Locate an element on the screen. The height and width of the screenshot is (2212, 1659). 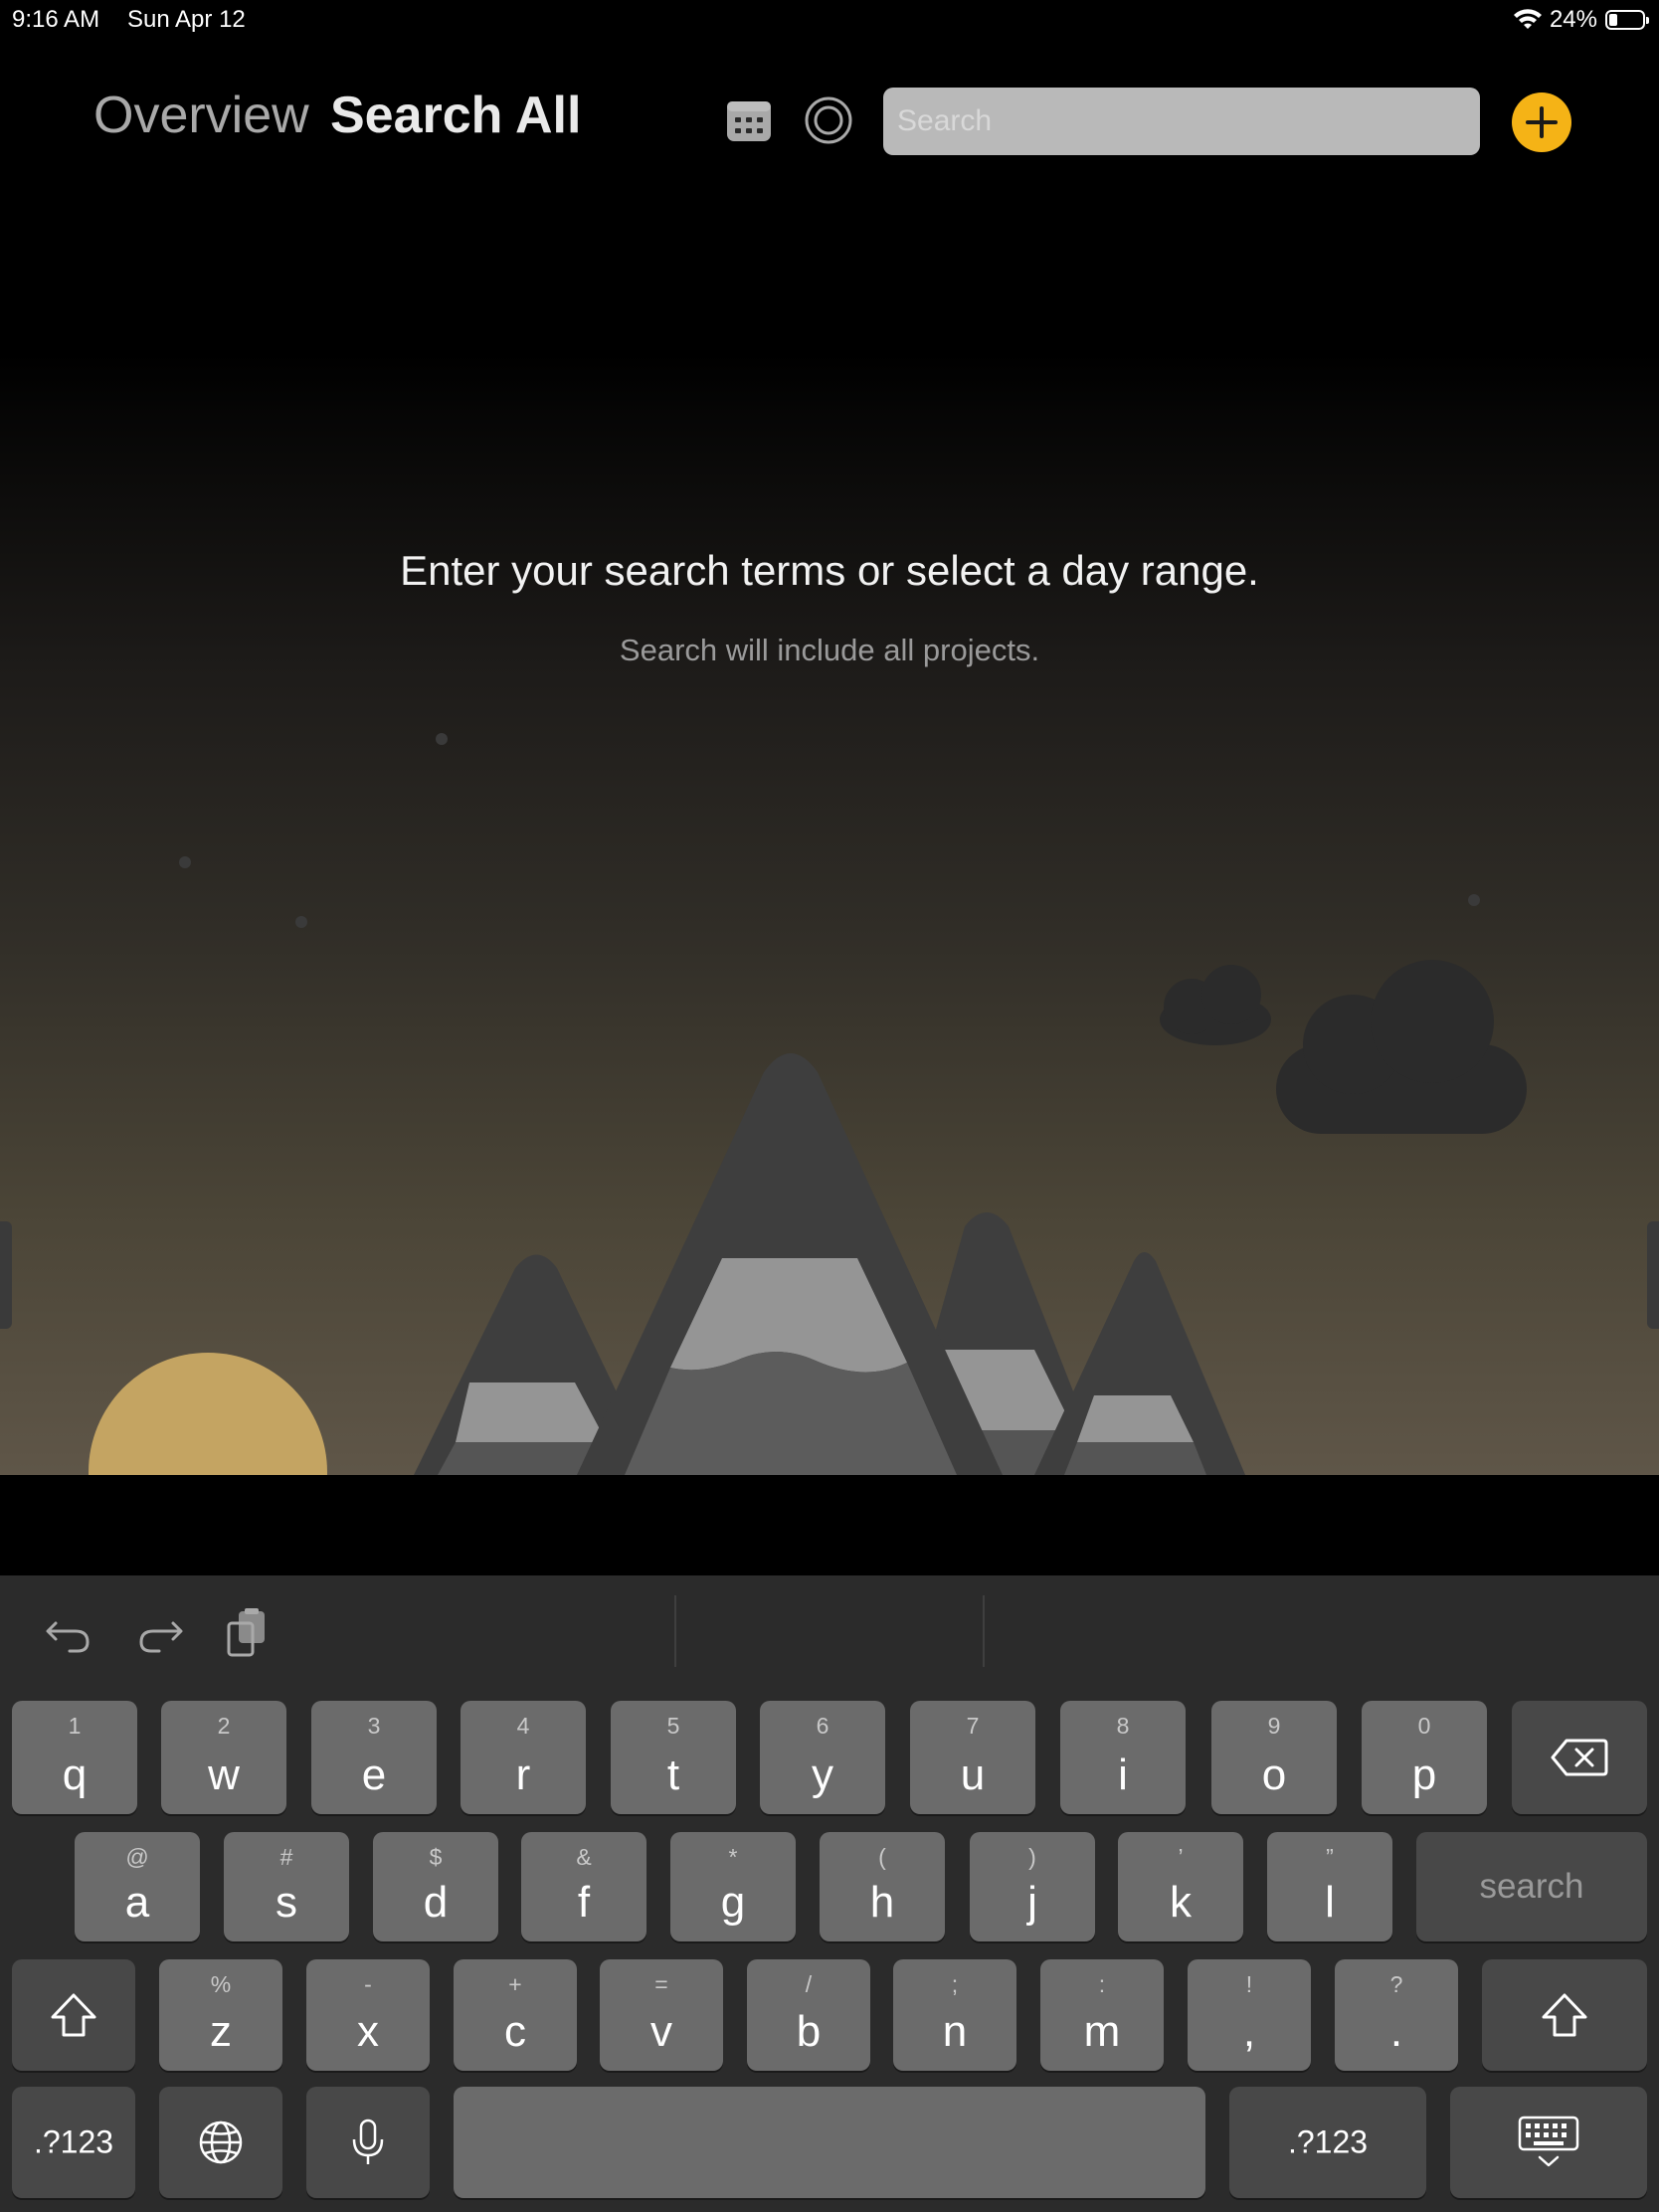
tab-search-all: Search All is located at coordinates (455, 115).